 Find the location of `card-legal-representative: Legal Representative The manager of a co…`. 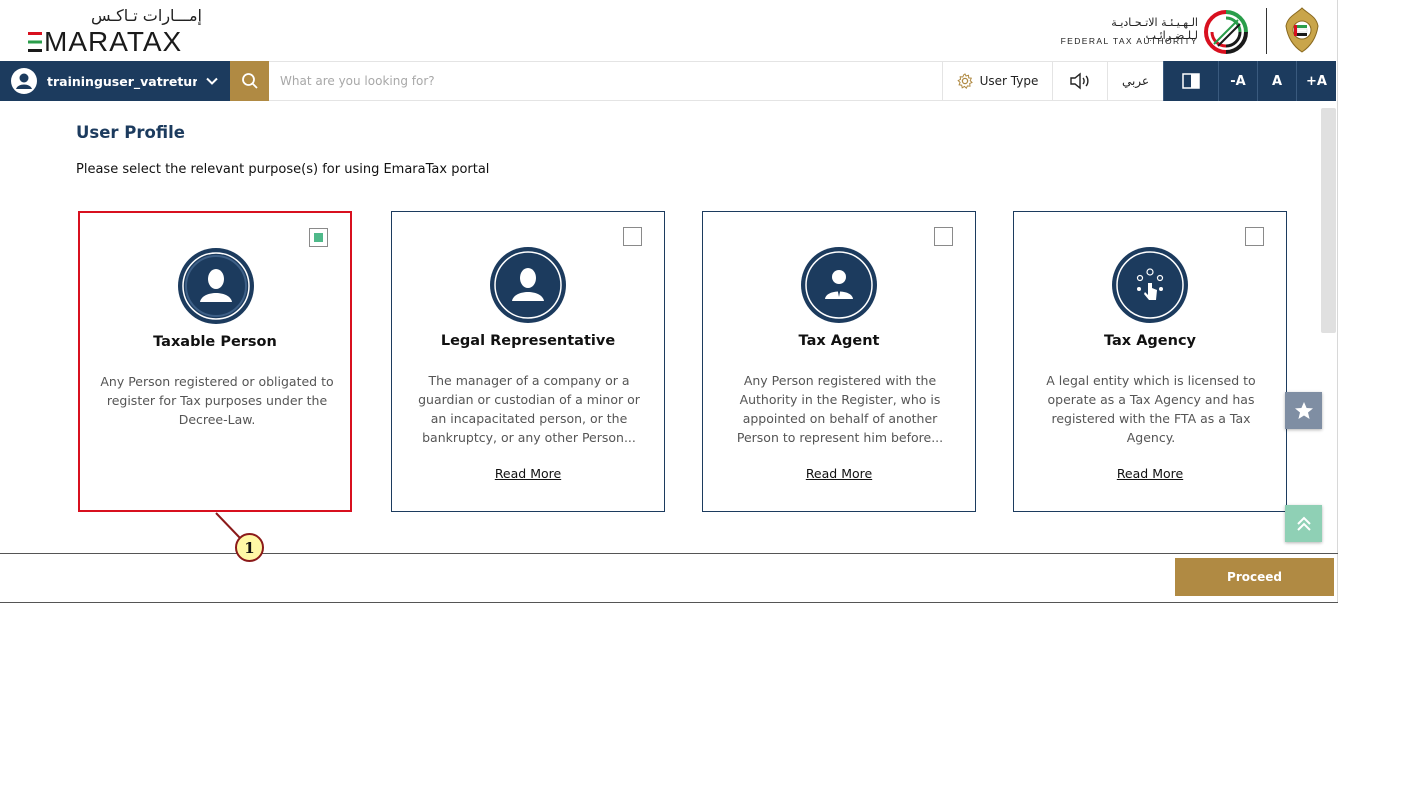

card-legal-representative: Legal Representative The manager of a co… is located at coordinates (528, 361).